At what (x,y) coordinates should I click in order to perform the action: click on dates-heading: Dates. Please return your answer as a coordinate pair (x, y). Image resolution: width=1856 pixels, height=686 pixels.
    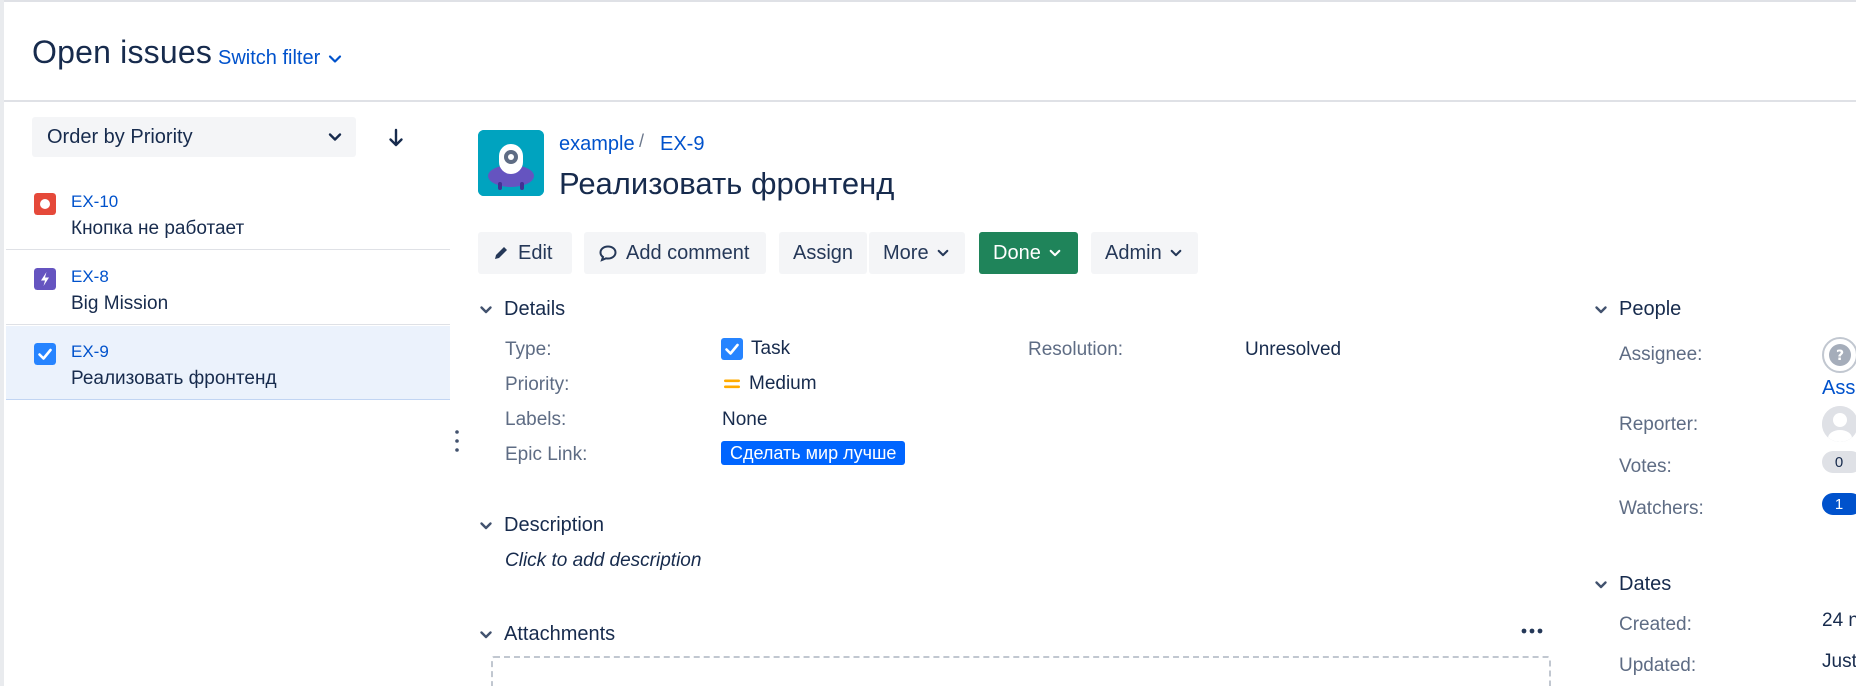
    Looking at the image, I should click on (1645, 584).